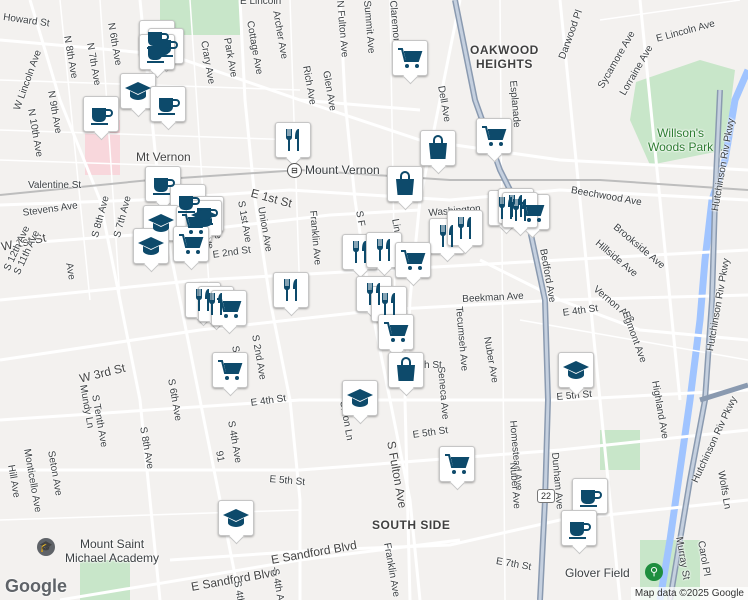  I want to click on label-s-ln: Lin, so click(396, 226).